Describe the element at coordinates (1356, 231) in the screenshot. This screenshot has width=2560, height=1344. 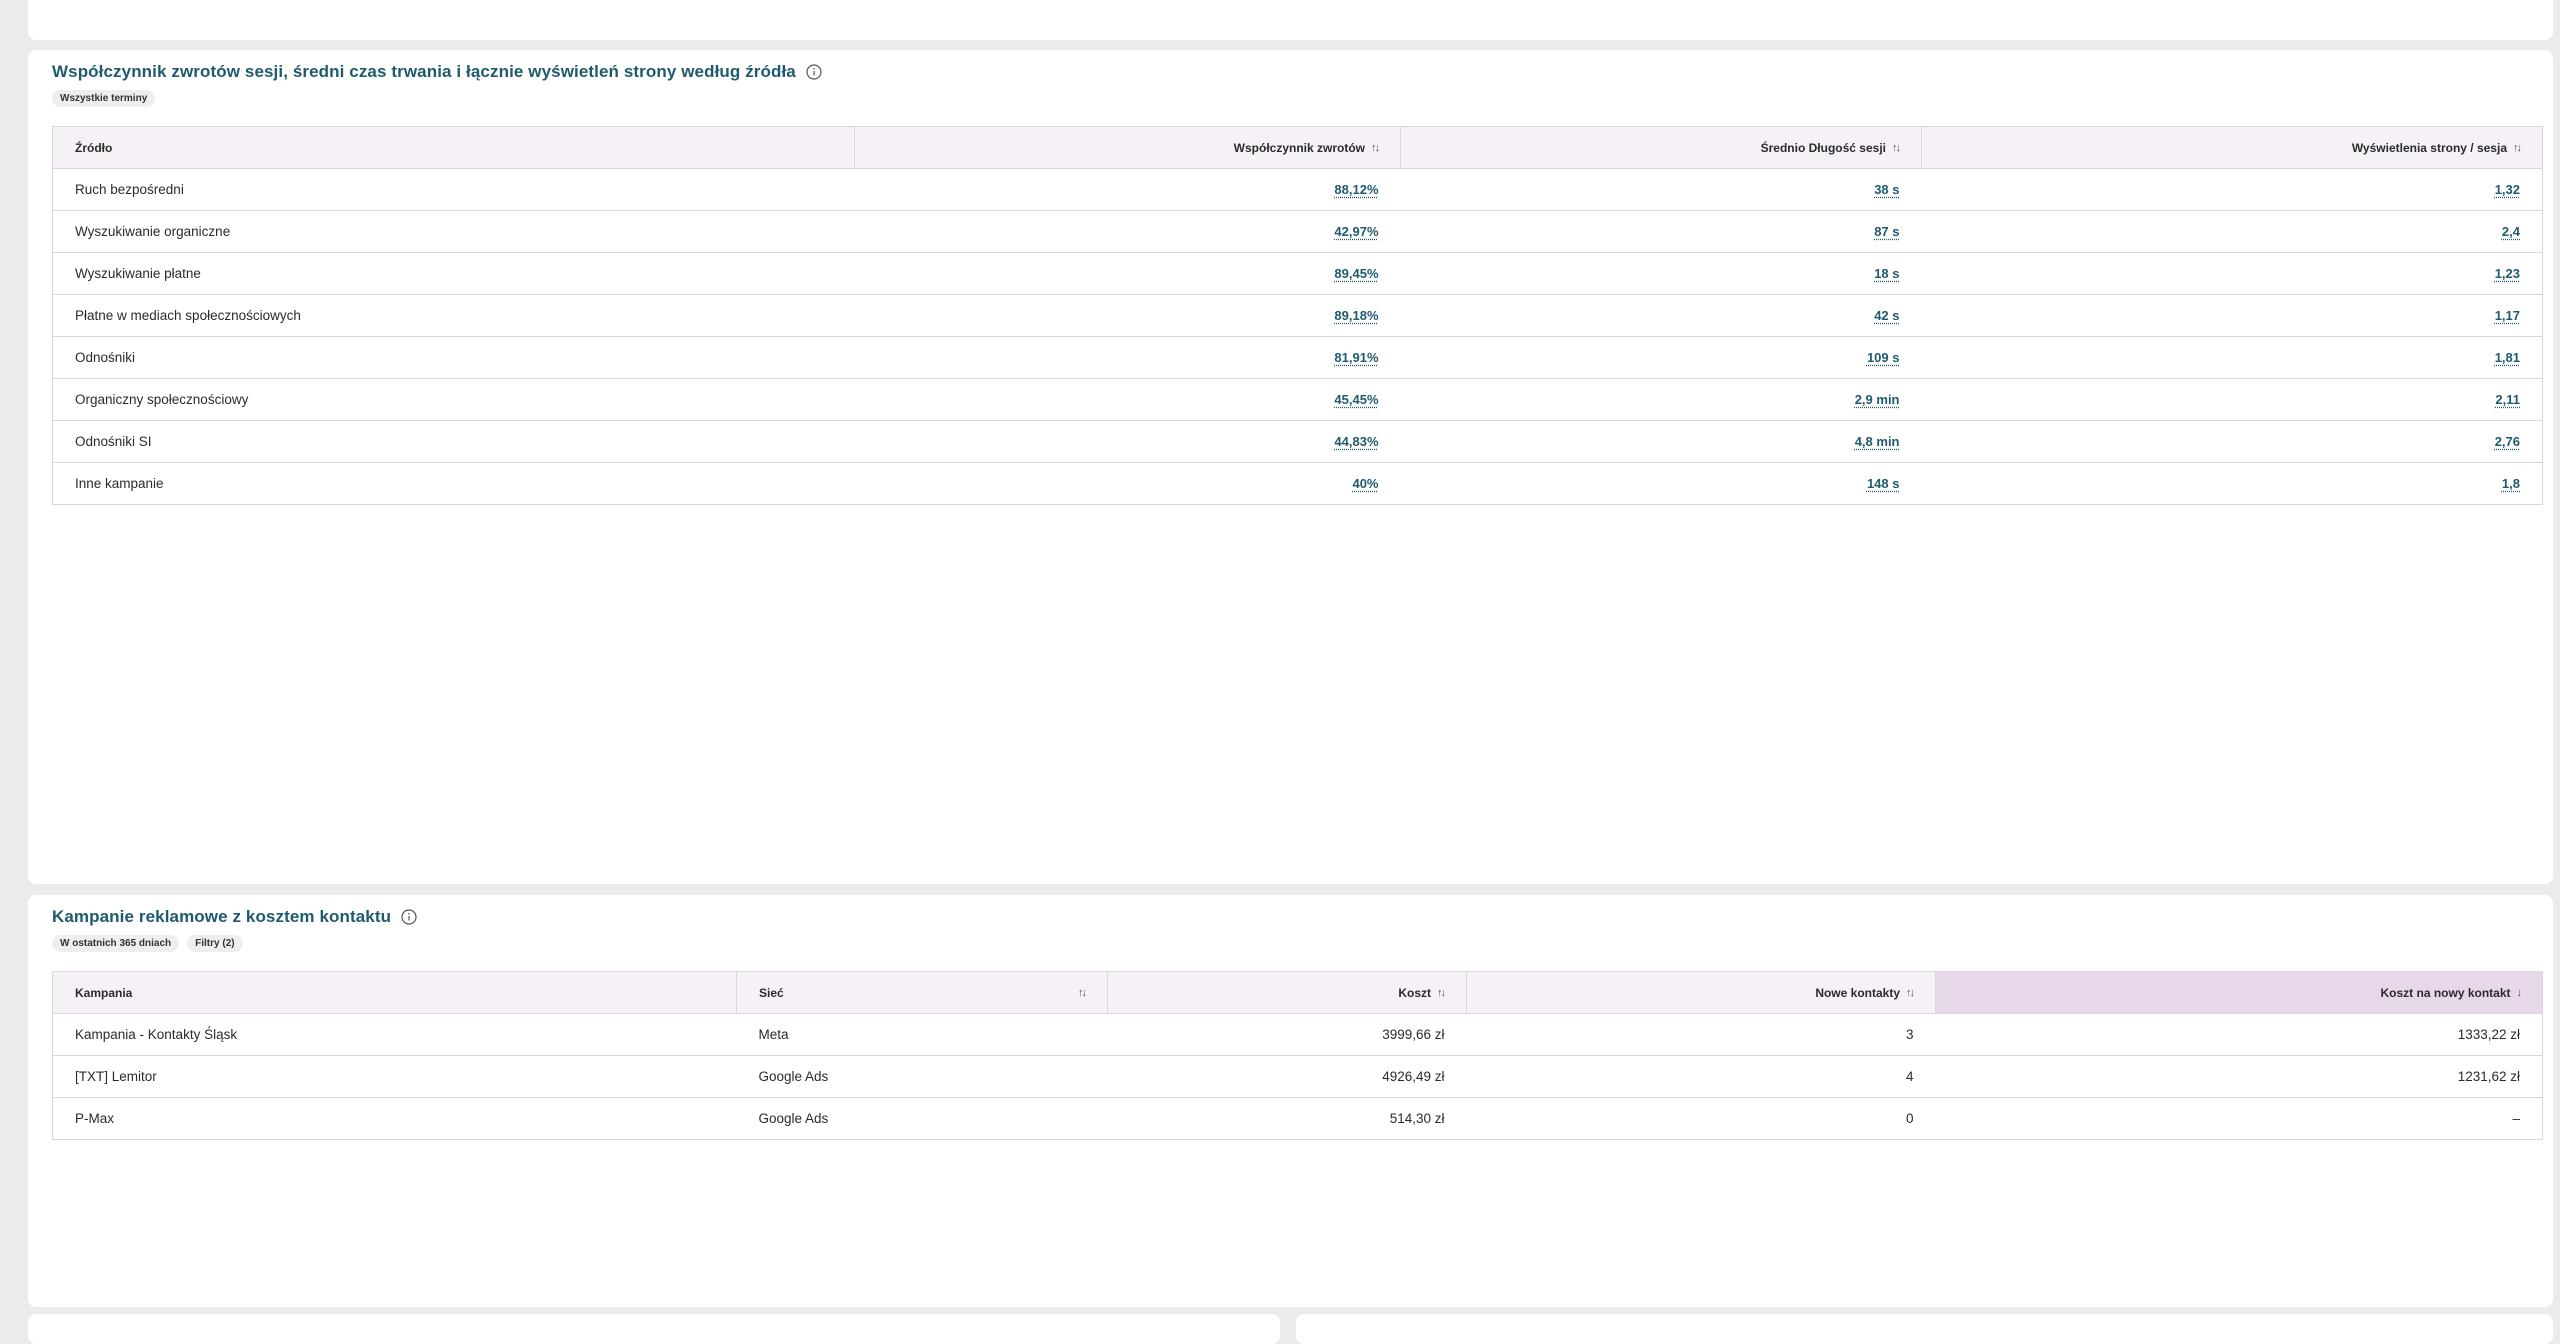
I see `bounce-rate-link: 42,97%` at that location.